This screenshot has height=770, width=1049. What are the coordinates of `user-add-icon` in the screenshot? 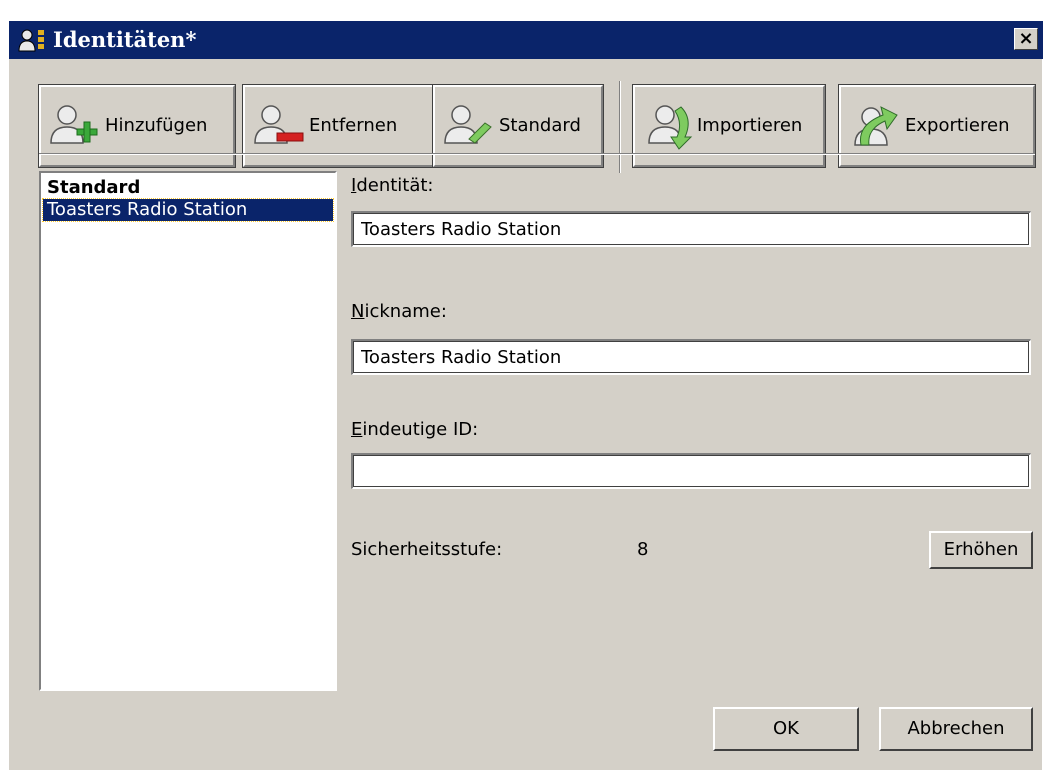 It's located at (74, 124).